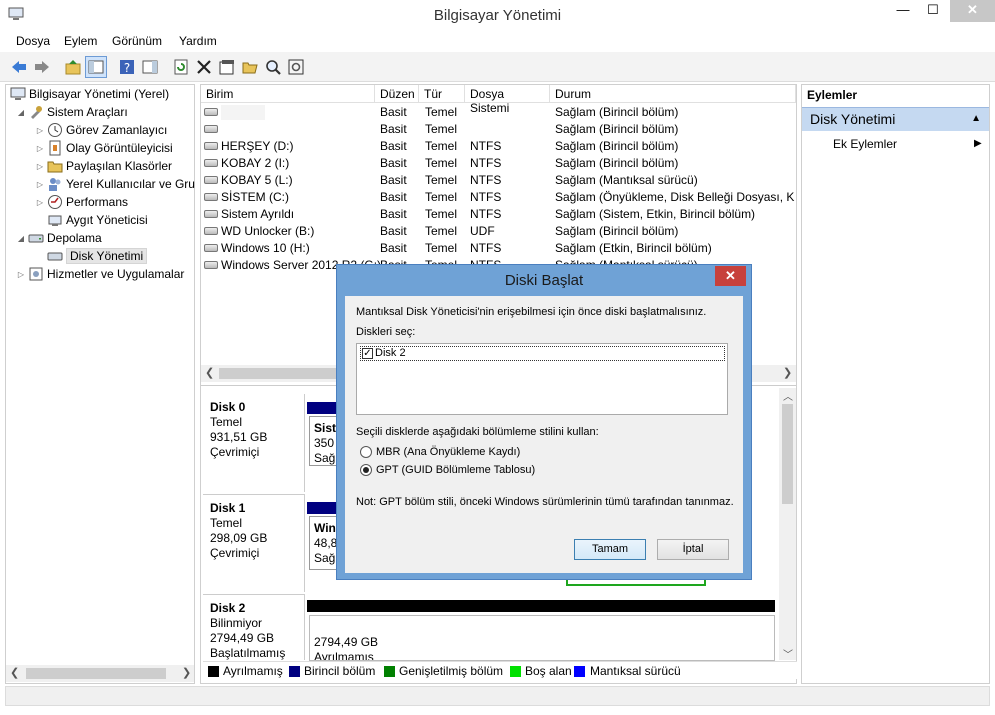 The width and height of the screenshot is (995, 715). I want to click on minimize-button: —, so click(903, 11).